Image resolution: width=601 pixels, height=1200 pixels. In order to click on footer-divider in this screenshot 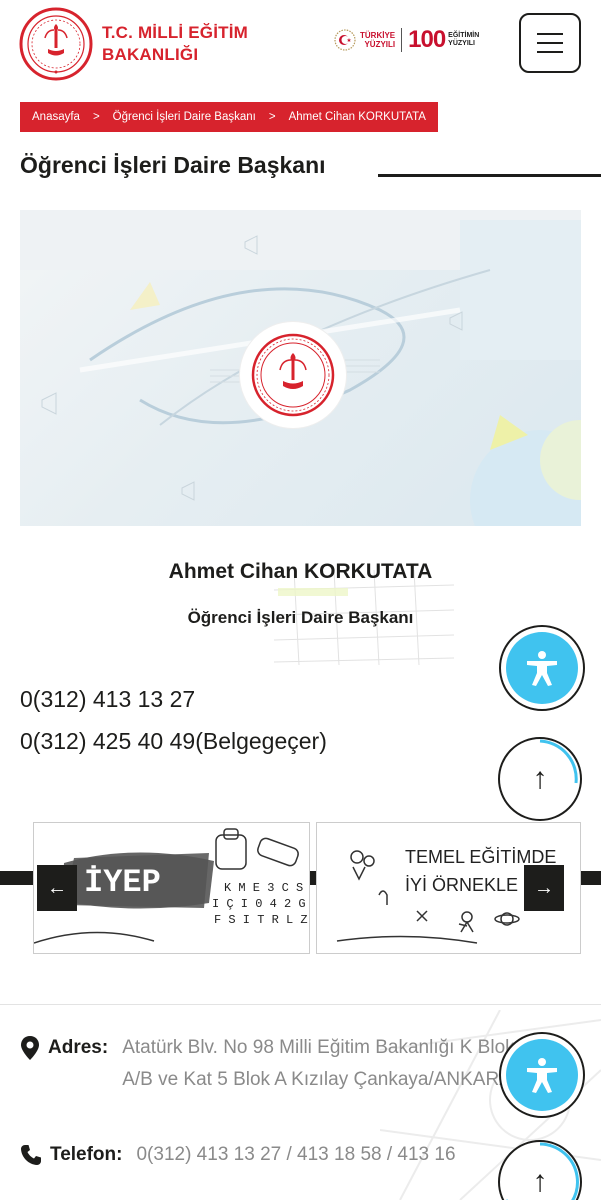, I will do `click(300, 1004)`.